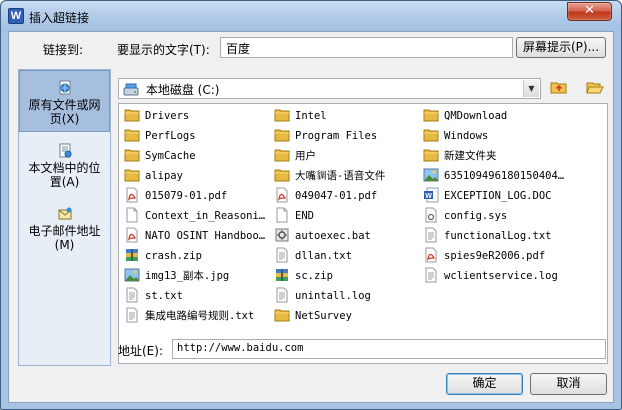 Image resolution: width=622 pixels, height=410 pixels. Describe the element at coordinates (484, 384) in the screenshot. I see `ok-button: 确定` at that location.